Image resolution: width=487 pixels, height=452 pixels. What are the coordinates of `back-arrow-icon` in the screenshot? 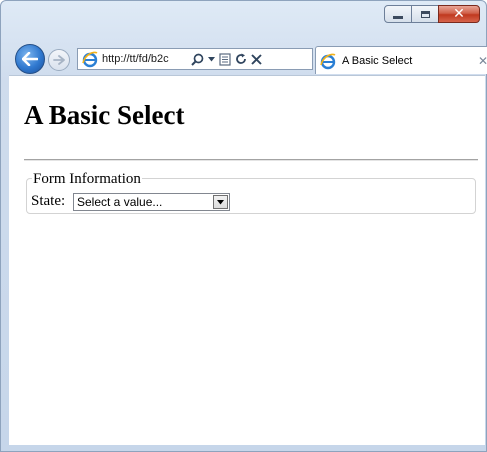 It's located at (30, 59).